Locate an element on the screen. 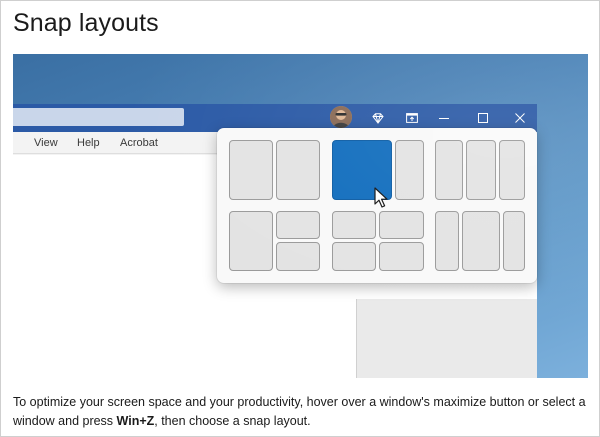 Image resolution: width=600 pixels, height=437 pixels. caption-text-part-2: , then choose a snap layout. is located at coordinates (232, 421).